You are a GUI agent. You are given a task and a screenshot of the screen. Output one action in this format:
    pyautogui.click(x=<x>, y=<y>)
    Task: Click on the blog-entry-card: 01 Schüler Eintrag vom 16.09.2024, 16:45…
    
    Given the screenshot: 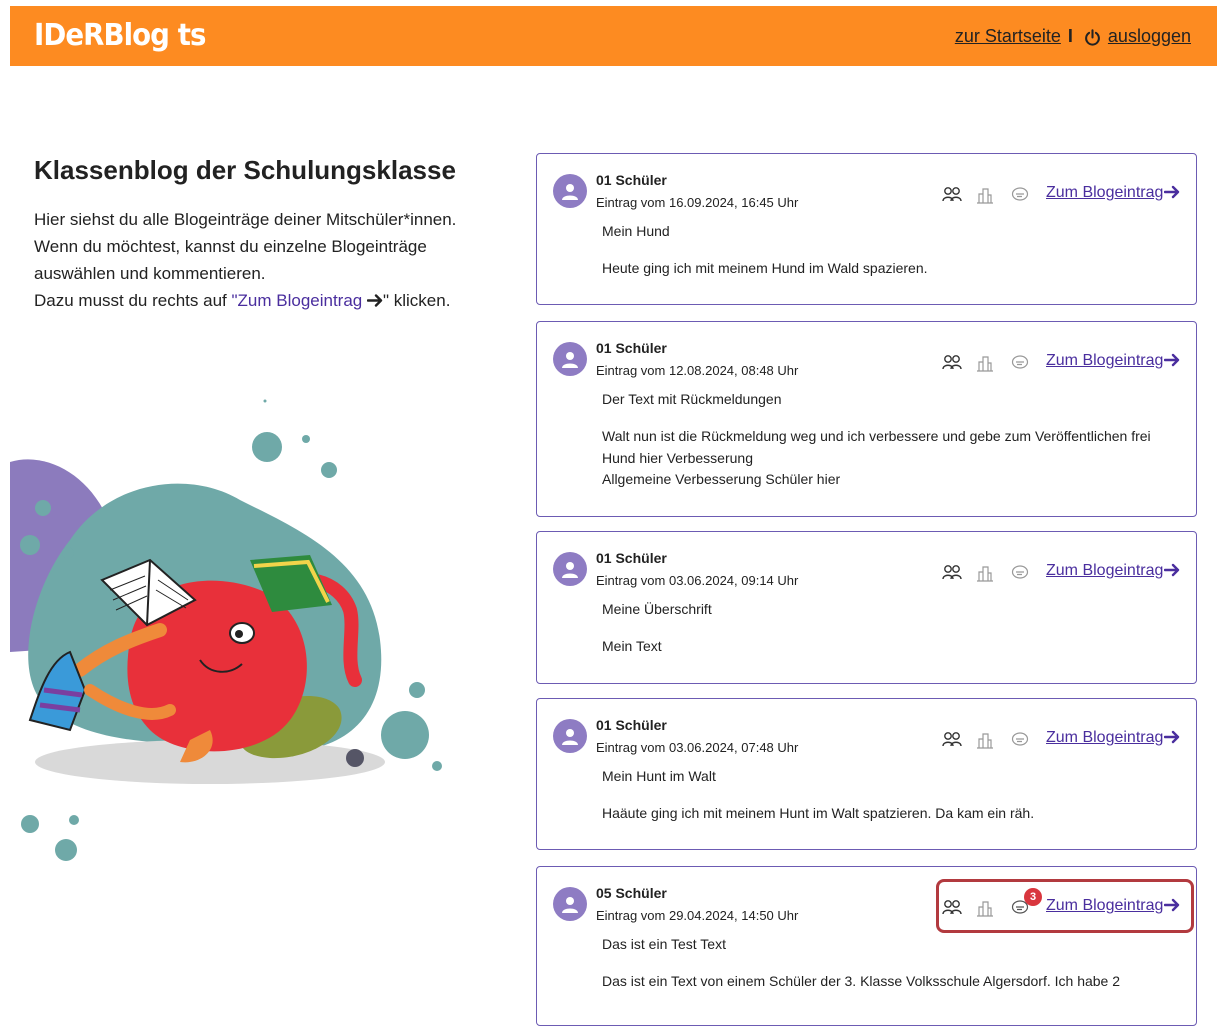 What is the action you would take?
    pyautogui.click(x=866, y=229)
    